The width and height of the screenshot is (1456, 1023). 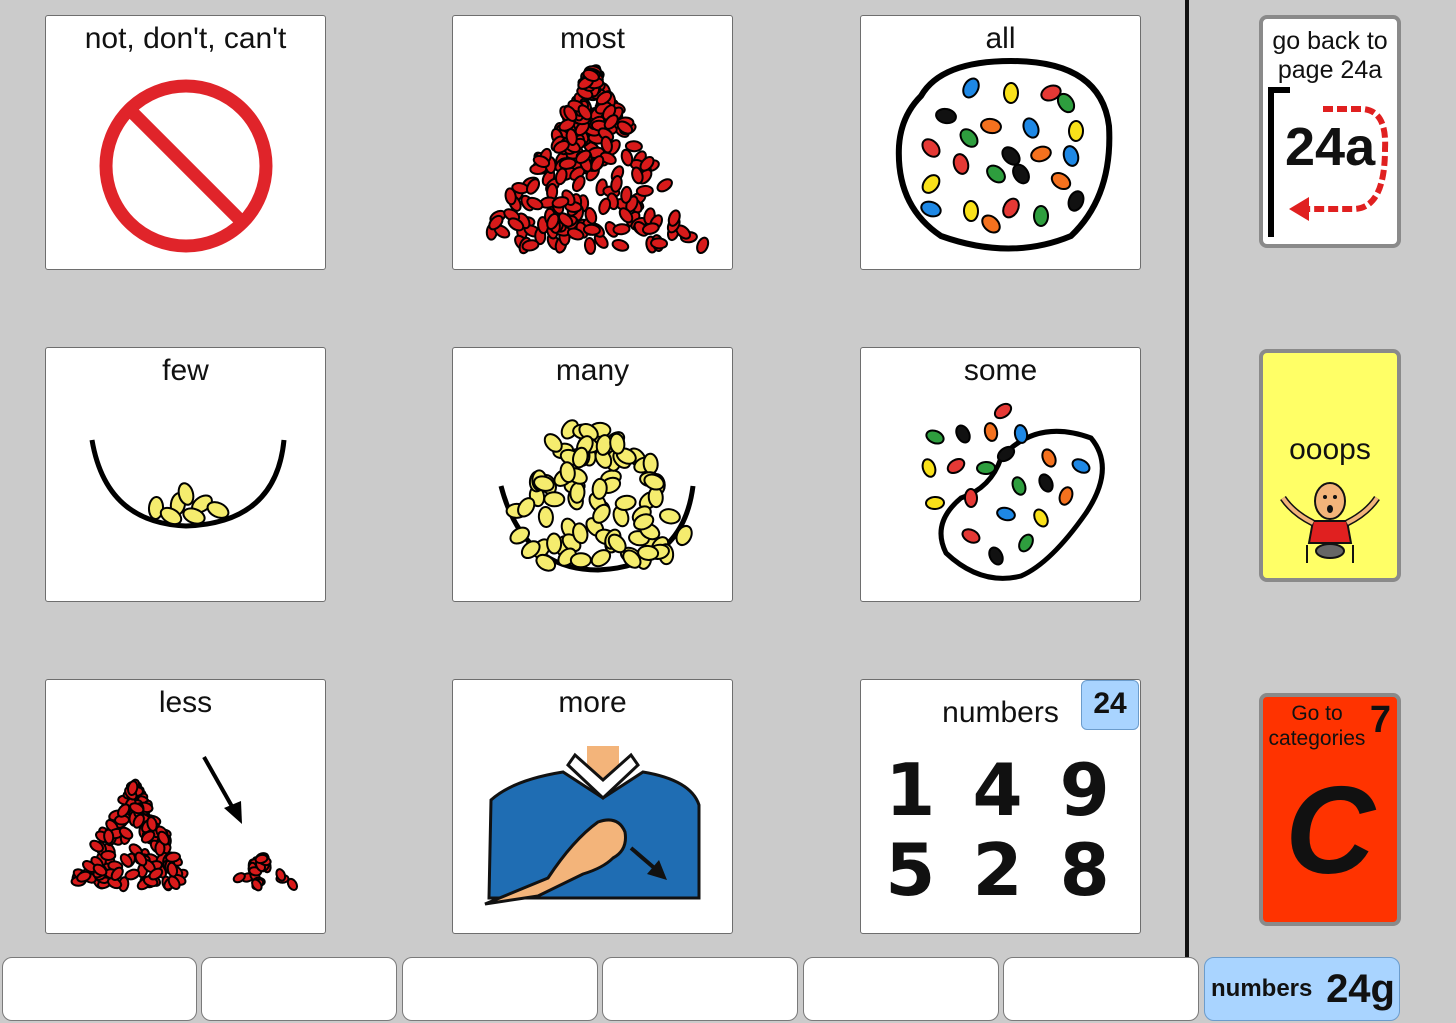 I want to click on surprised-person-icon, so click(x=1330, y=522).